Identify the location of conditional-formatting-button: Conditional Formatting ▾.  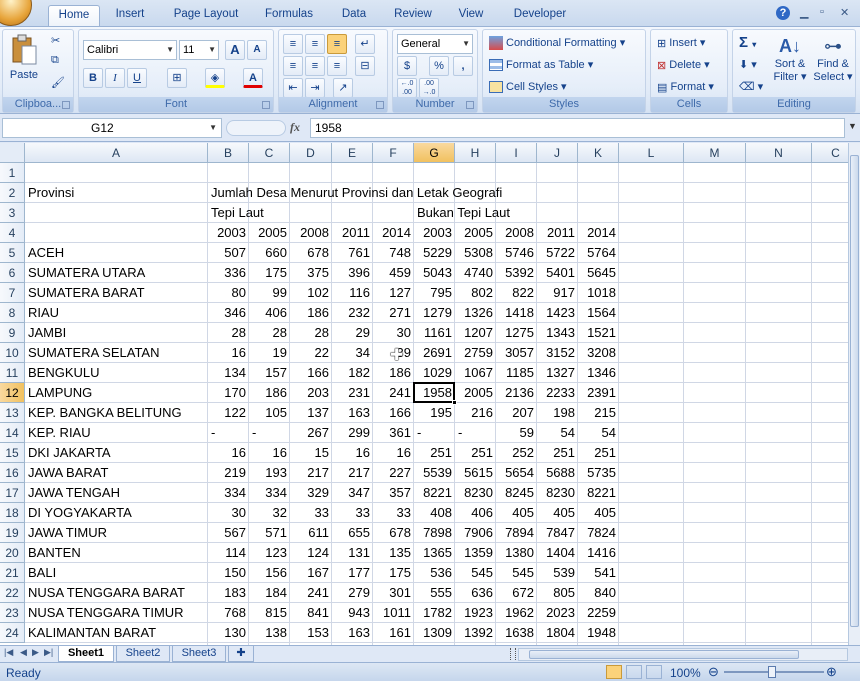
(557, 43).